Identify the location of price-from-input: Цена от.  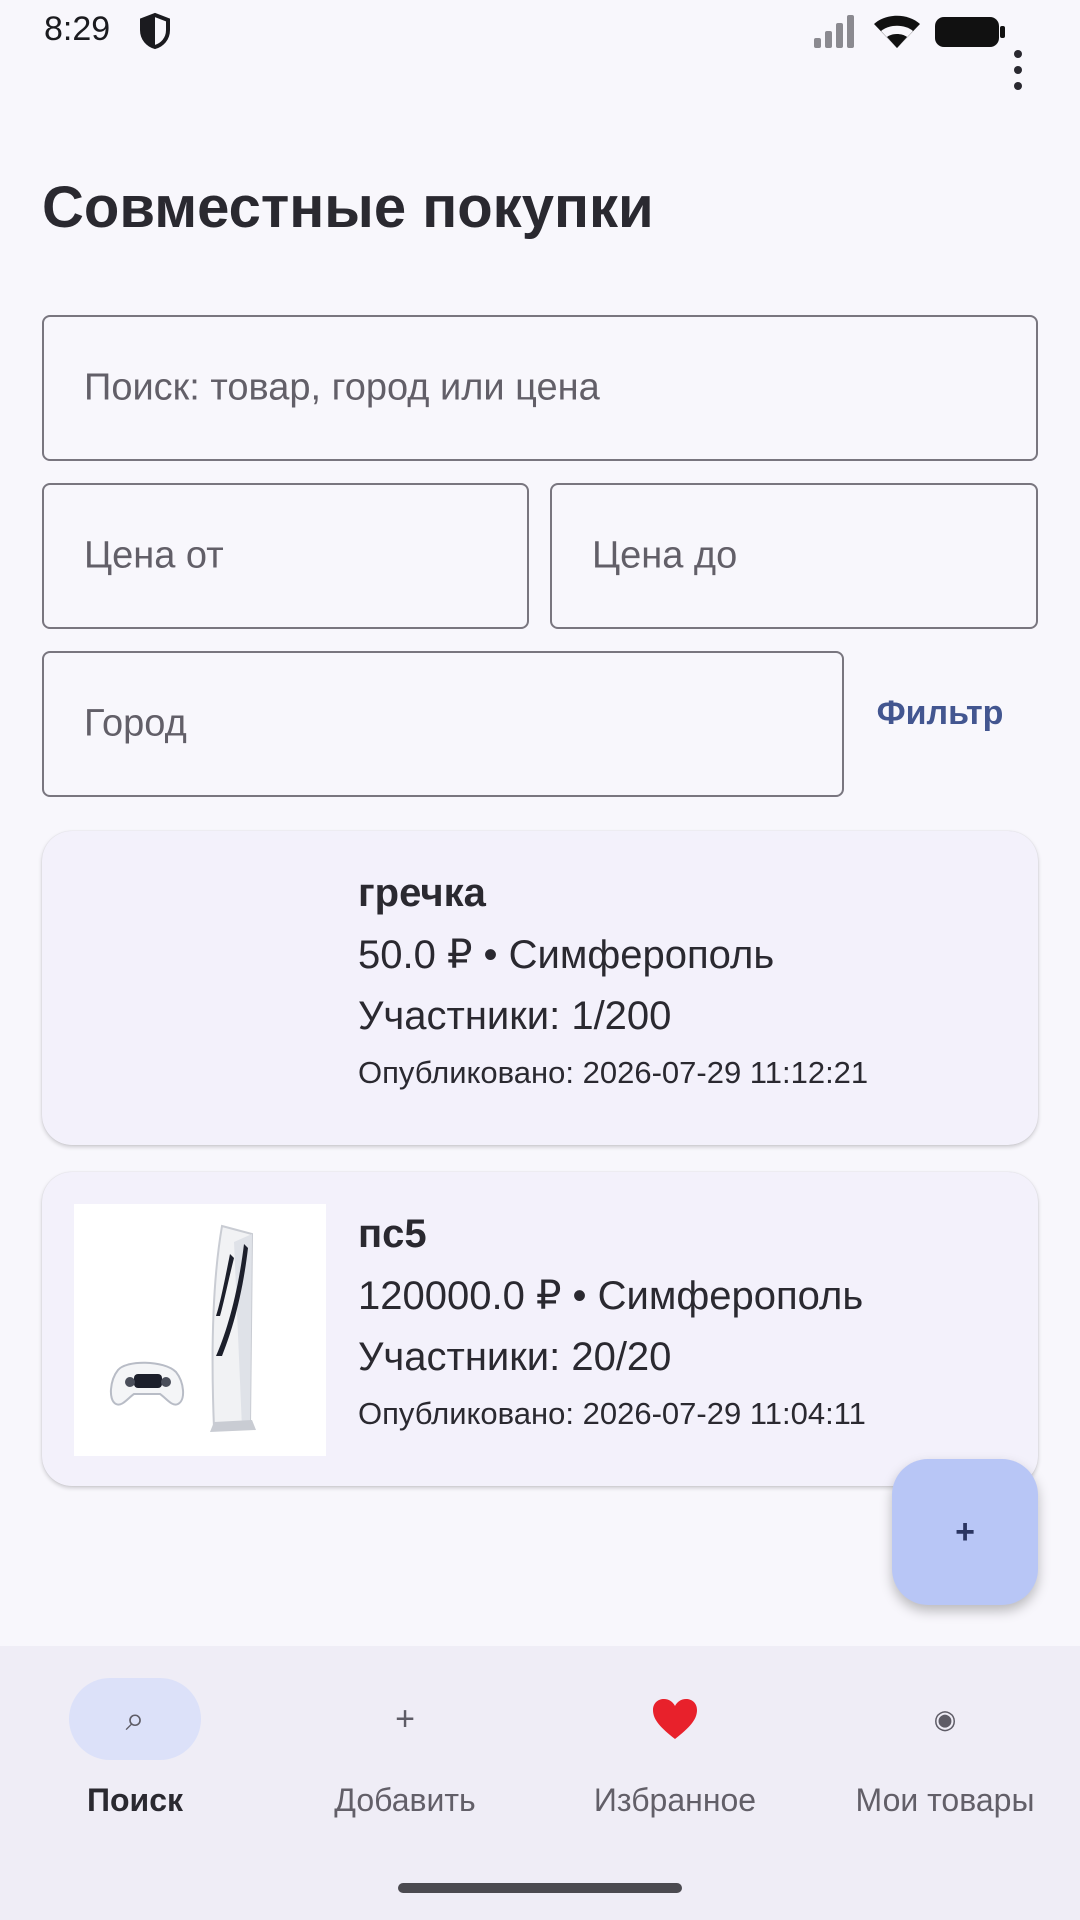
(285, 556).